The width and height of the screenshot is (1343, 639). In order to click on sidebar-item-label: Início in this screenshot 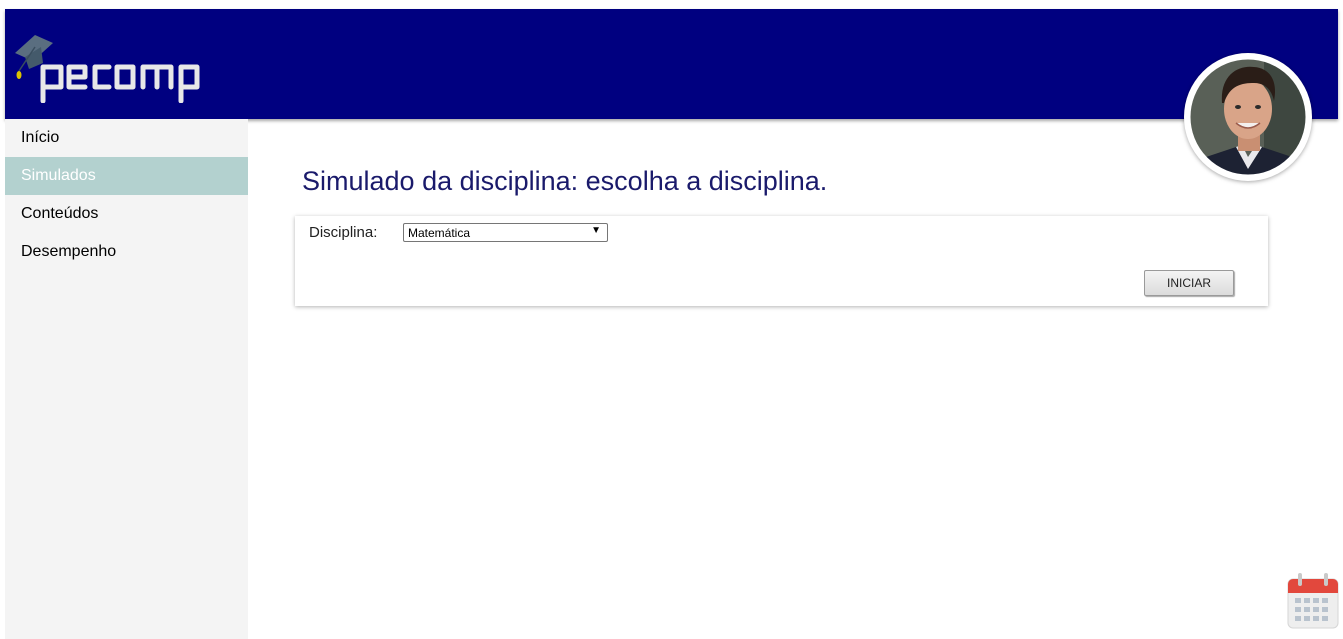, I will do `click(40, 137)`.